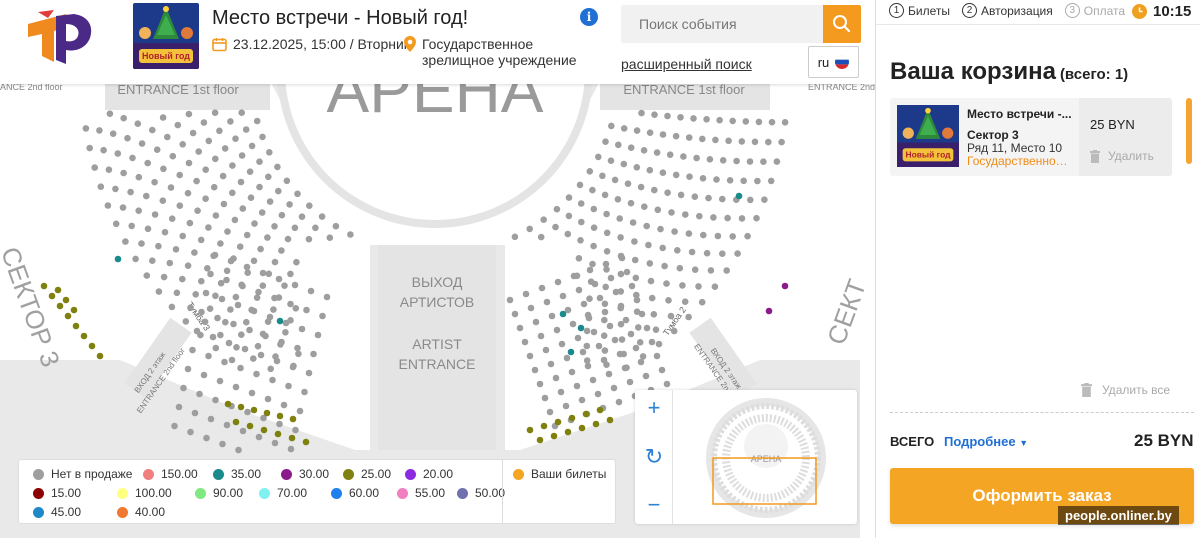 Image resolution: width=1200 pixels, height=538 pixels. What do you see at coordinates (654, 408) in the screenshot?
I see `zoom-in-button: +` at bounding box center [654, 408].